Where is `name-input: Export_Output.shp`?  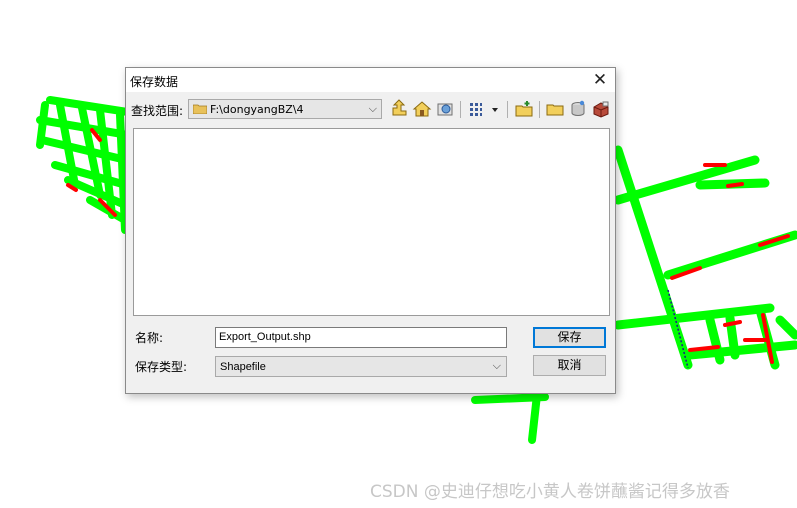
name-input: Export_Output.shp is located at coordinates (361, 337).